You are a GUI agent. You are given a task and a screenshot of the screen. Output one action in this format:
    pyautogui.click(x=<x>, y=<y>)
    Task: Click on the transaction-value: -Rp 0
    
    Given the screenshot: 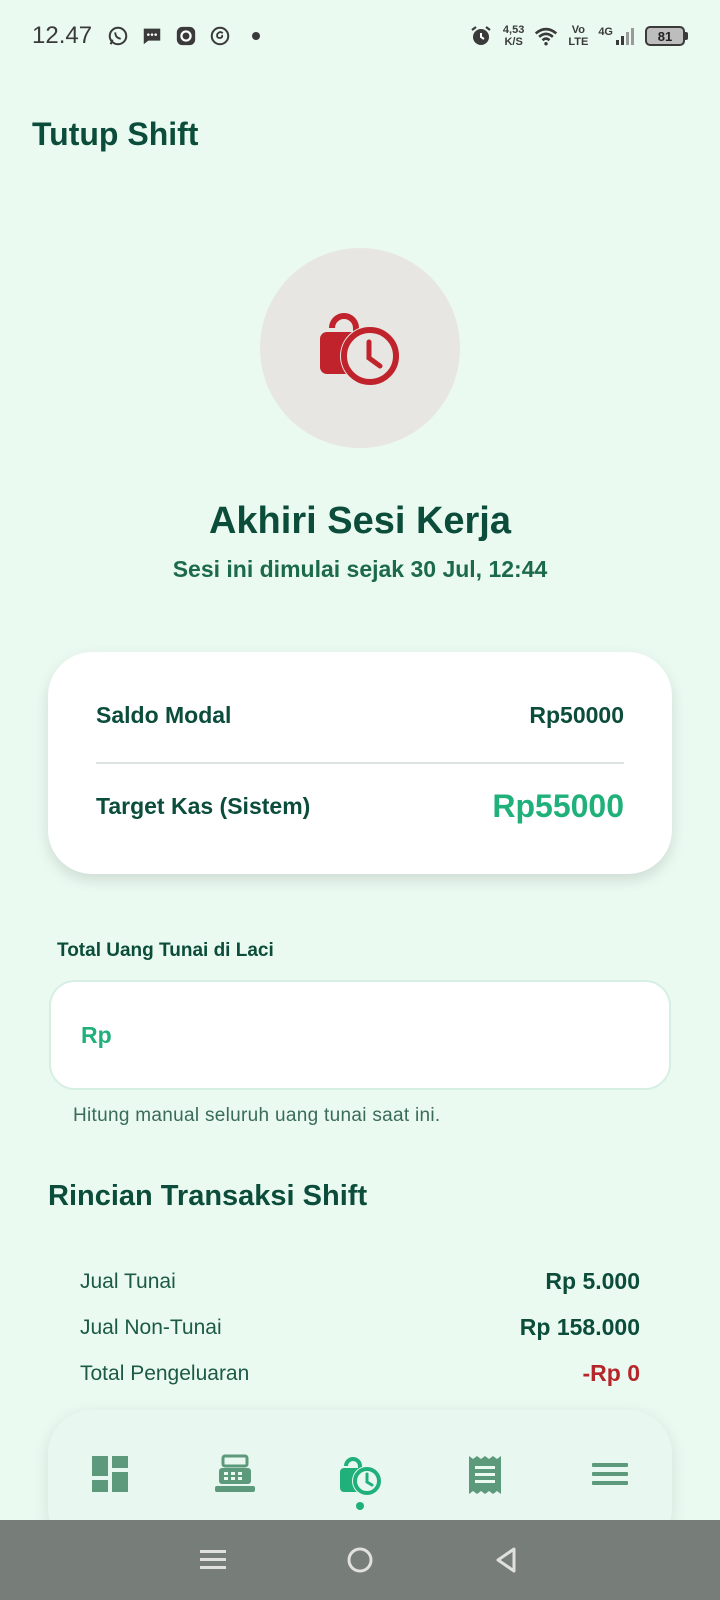 What is the action you would take?
    pyautogui.click(x=611, y=1373)
    